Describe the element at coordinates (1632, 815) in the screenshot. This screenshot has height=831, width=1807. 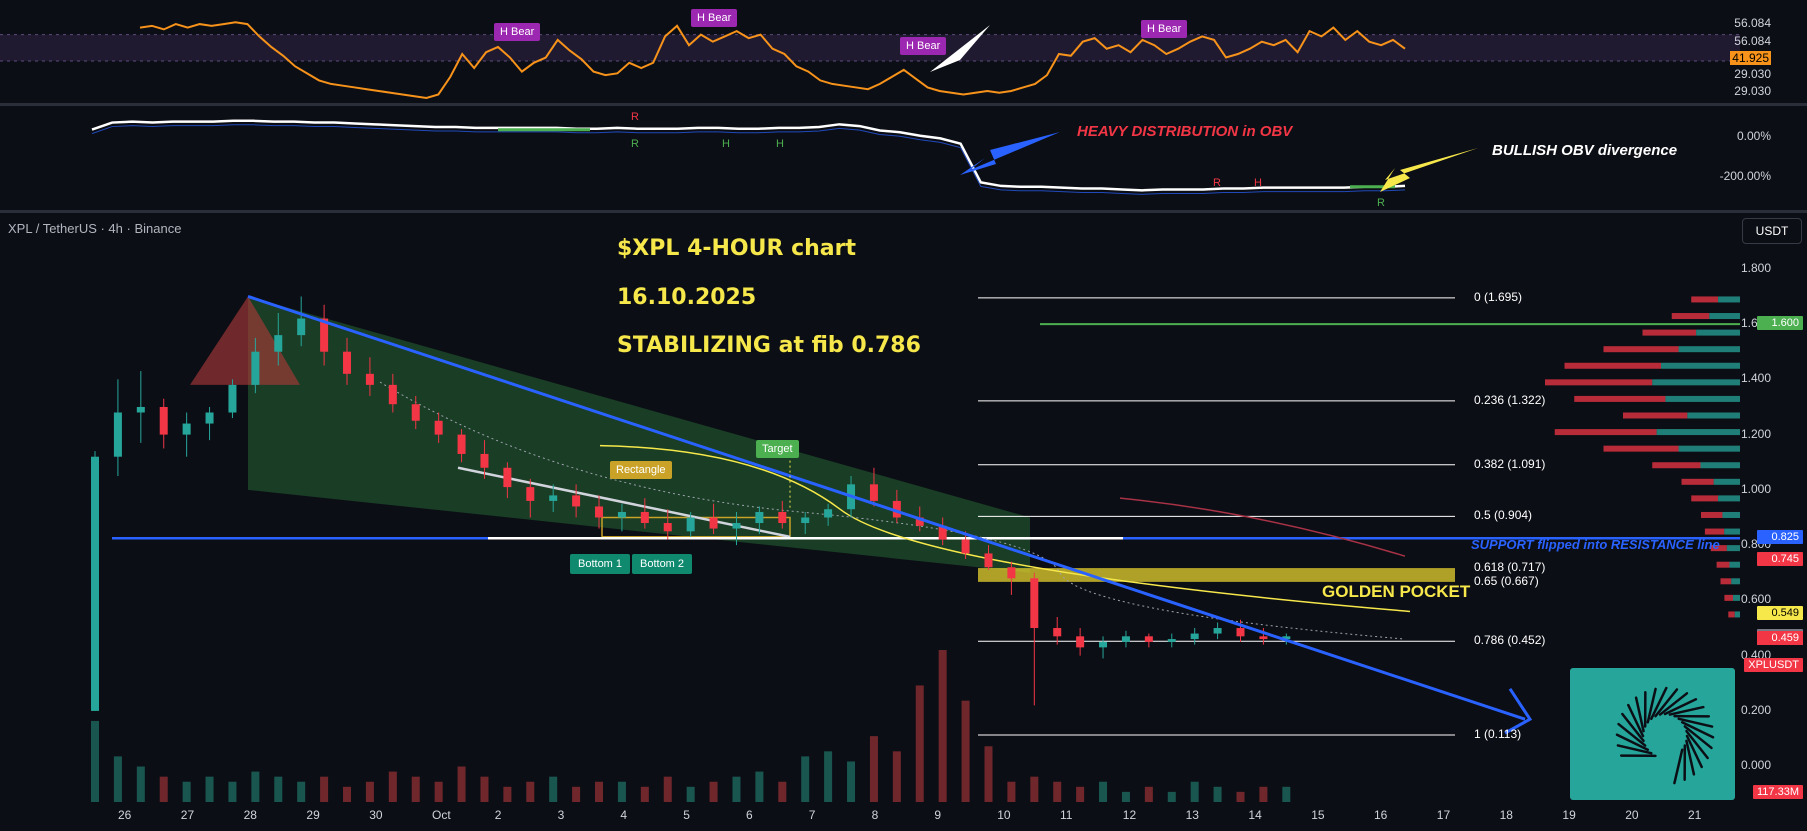
I see `time-tick-label: 20` at that location.